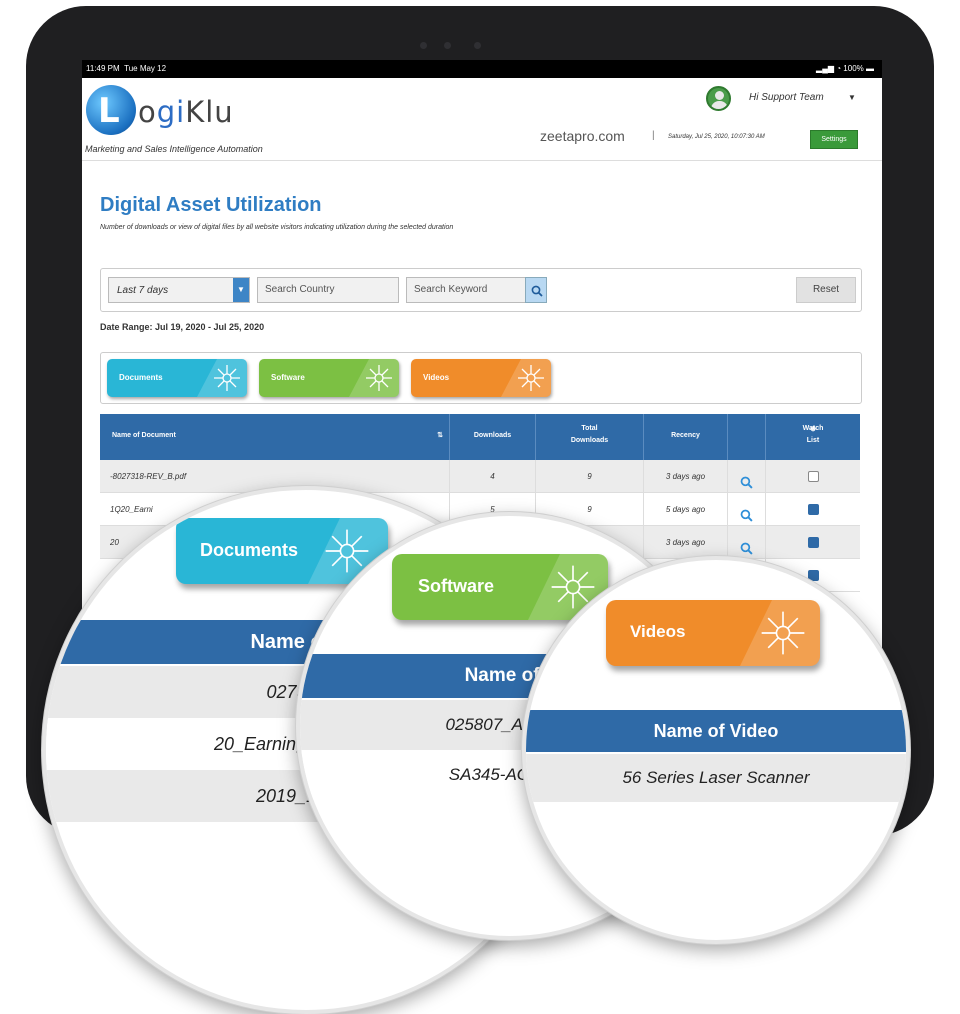 The image size is (960, 1014). Describe the element at coordinates (686, 437) in the screenshot. I see `col-recency-header: Recency` at that location.